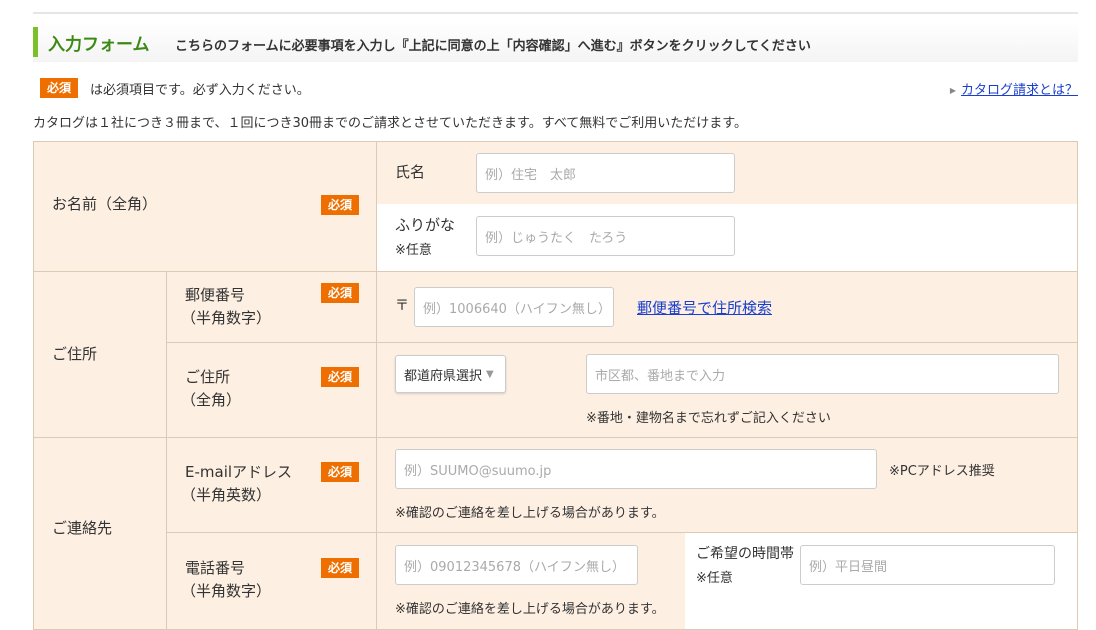 The image size is (1096, 630). I want to click on phone-confirm-note: ※確認のご連絡を差し上げる場合があります。, so click(530, 609).